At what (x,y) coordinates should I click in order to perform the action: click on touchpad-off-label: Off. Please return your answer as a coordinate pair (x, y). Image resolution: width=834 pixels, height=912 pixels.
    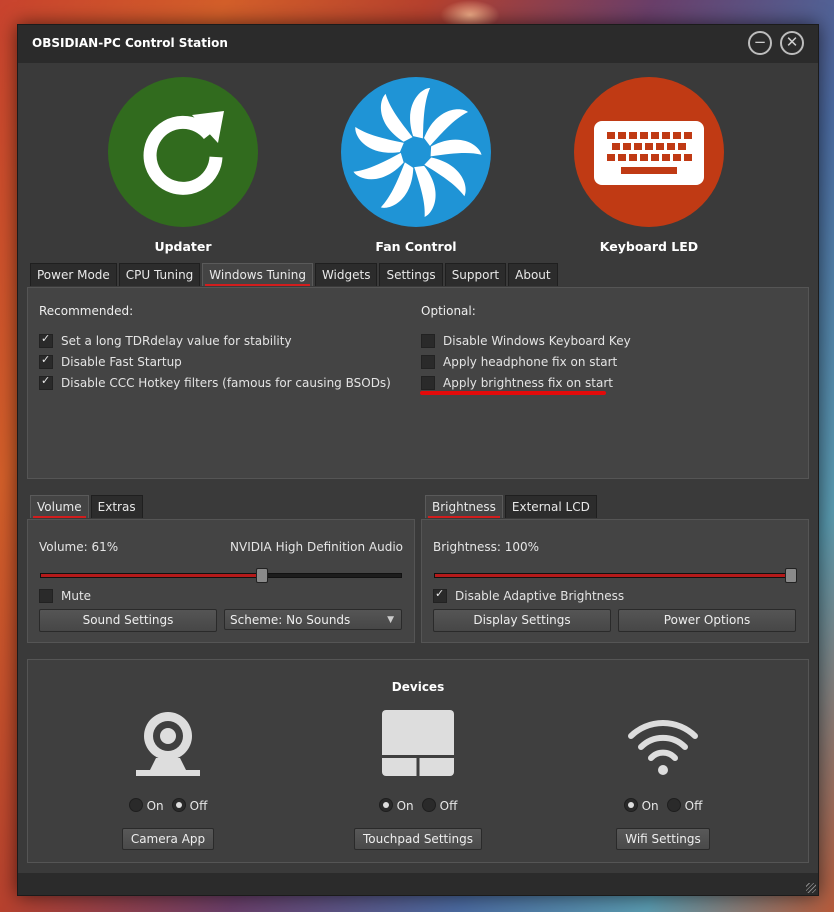
    Looking at the image, I should click on (448, 806).